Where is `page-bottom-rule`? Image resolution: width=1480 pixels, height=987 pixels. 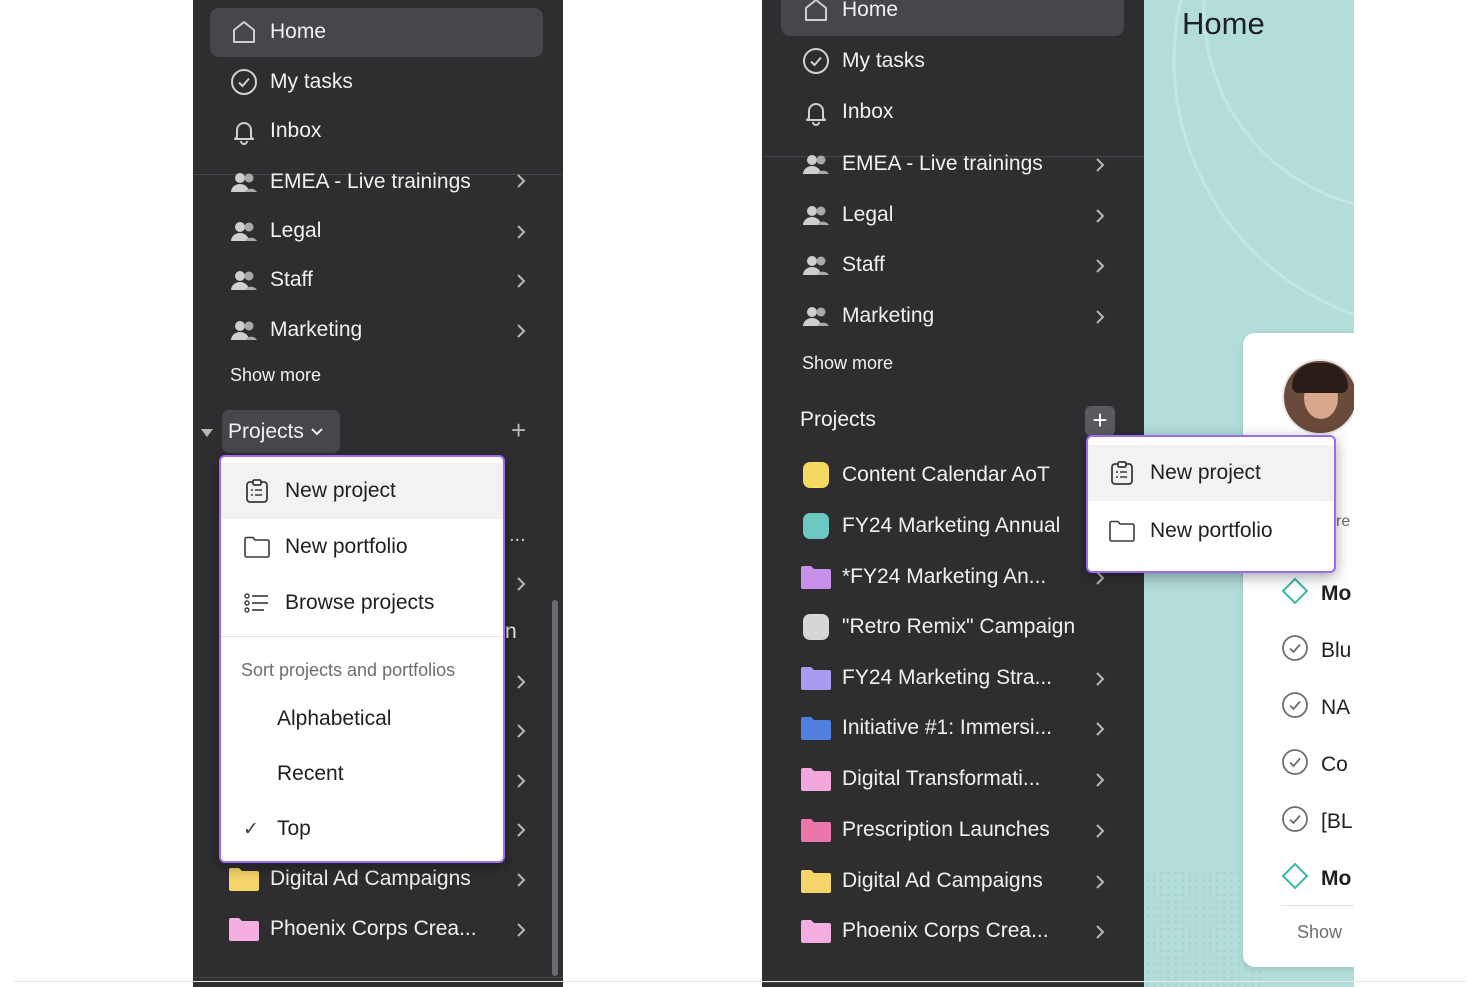
page-bottom-rule is located at coordinates (740, 981).